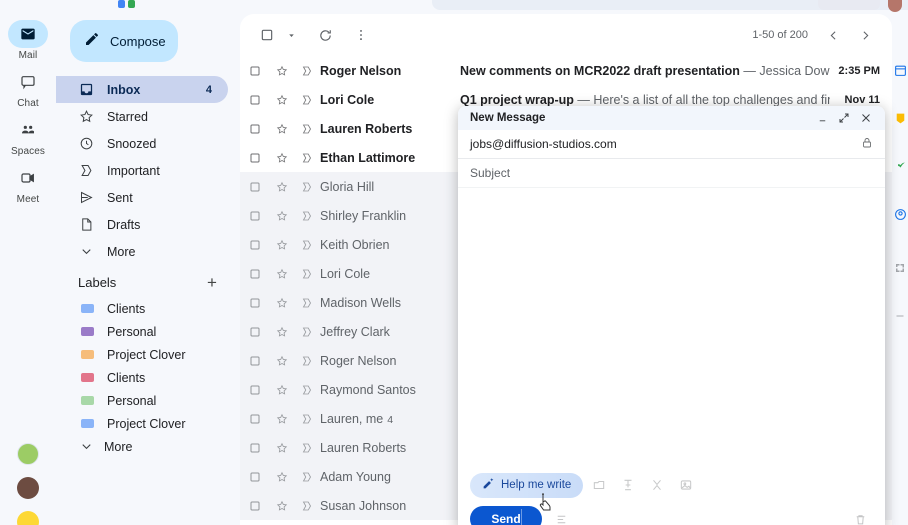 Image resolution: width=908 pixels, height=525 pixels. Describe the element at coordinates (146, 423) in the screenshot. I see `label-item-project-clover-2: Project Clover` at that location.